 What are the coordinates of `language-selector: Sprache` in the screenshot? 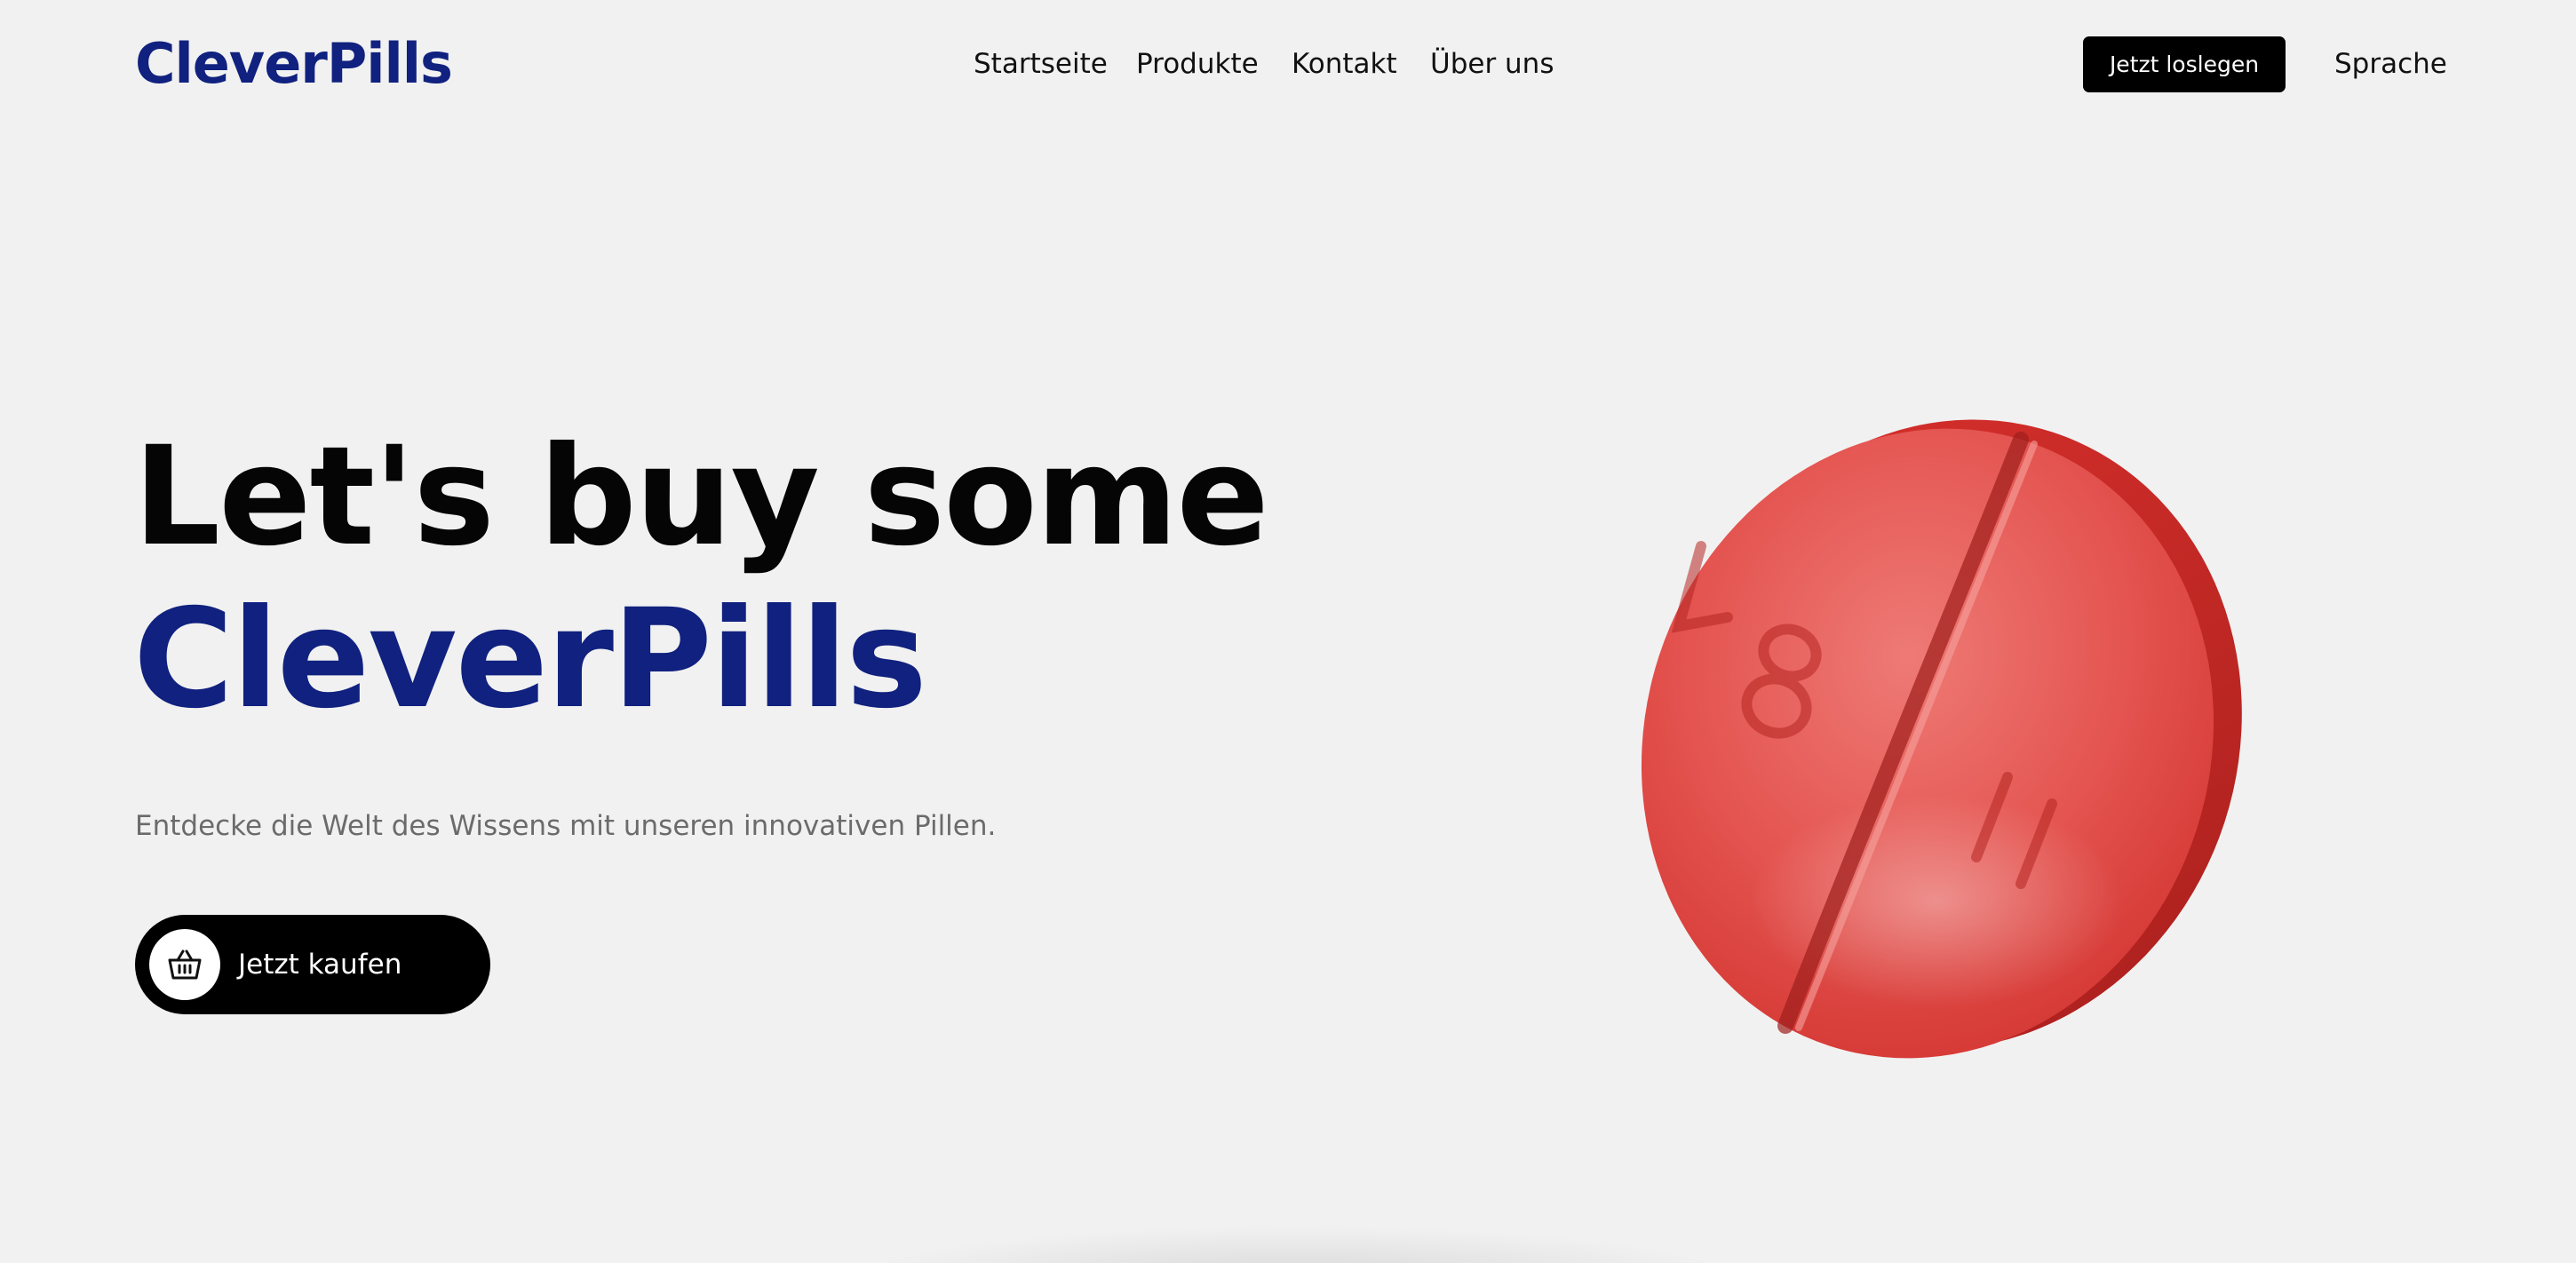 It's located at (2390, 64).